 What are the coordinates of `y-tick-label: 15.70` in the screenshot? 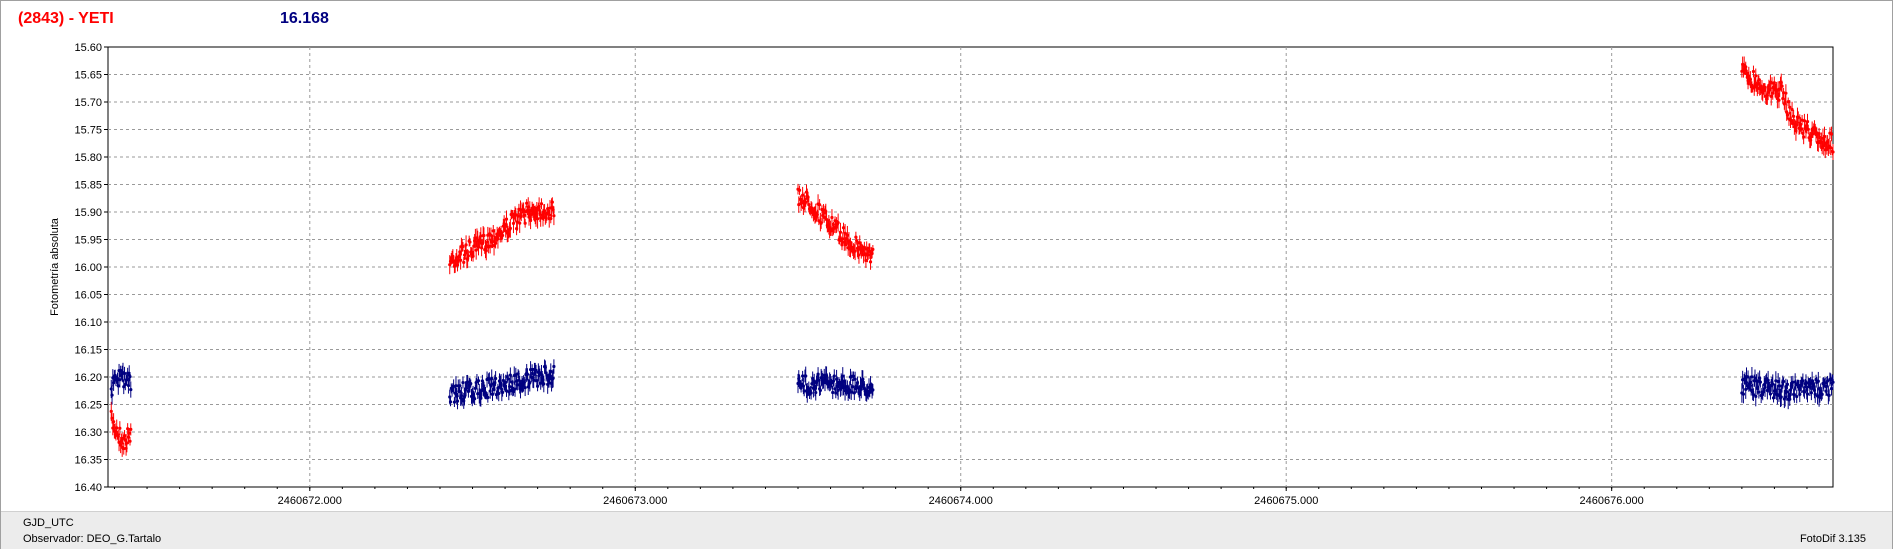 It's located at (88, 103).